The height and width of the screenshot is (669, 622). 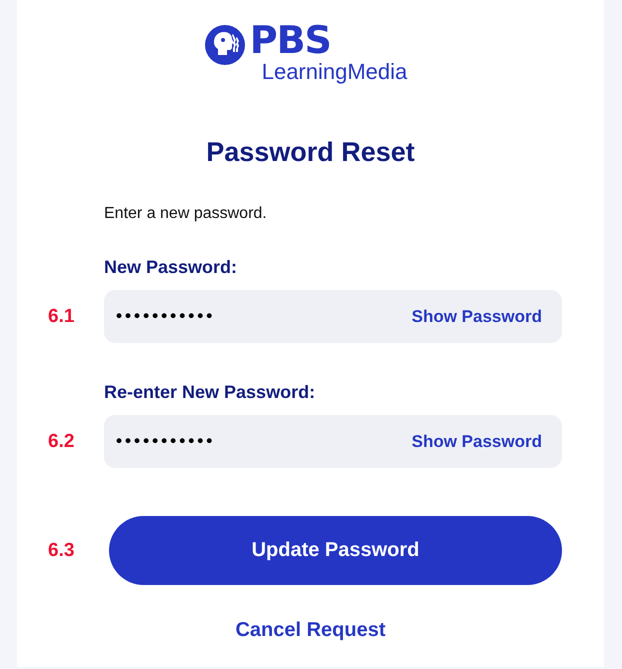 I want to click on update-password-button: Update Password, so click(x=335, y=550).